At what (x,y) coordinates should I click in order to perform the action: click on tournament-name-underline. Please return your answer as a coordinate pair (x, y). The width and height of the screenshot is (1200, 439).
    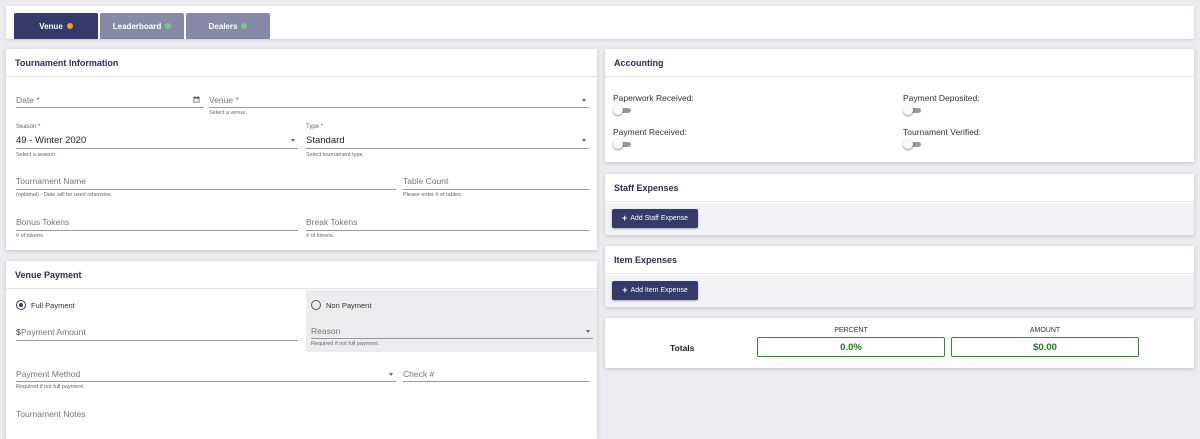
    Looking at the image, I should click on (206, 189).